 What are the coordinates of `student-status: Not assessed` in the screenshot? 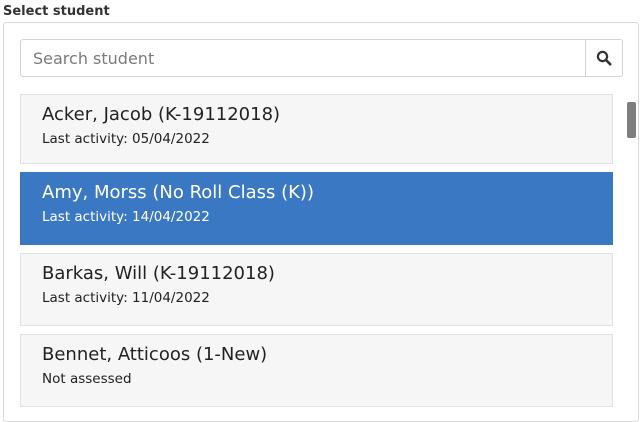 It's located at (87, 379).